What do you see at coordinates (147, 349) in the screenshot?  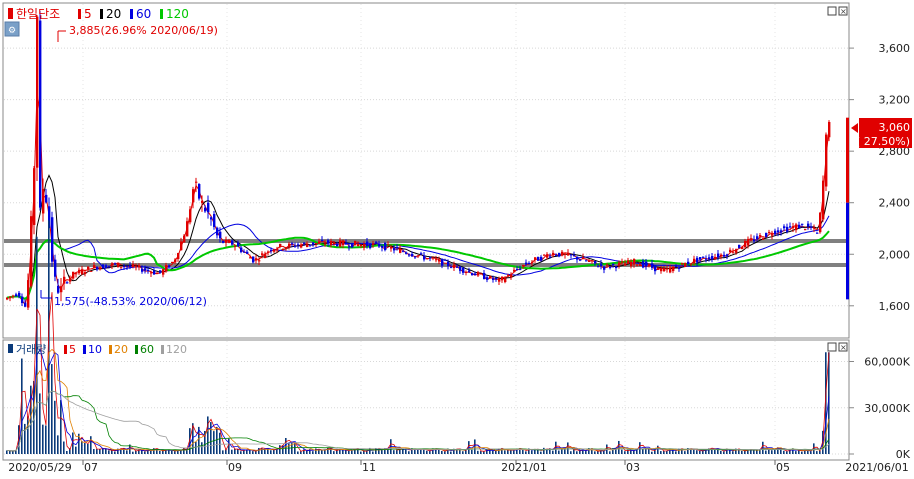 I see `volume-legend-ma-label: 60` at bounding box center [147, 349].